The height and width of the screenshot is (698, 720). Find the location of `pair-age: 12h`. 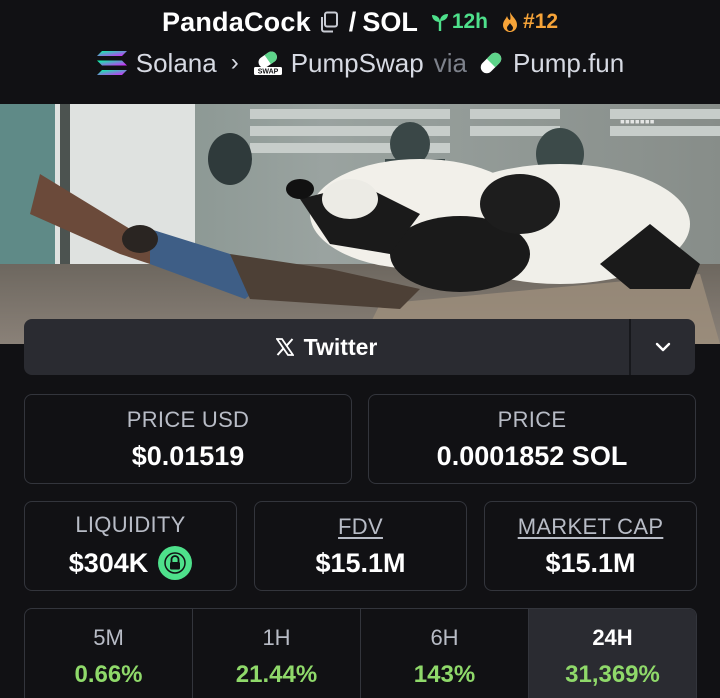

pair-age: 12h is located at coordinates (459, 22).